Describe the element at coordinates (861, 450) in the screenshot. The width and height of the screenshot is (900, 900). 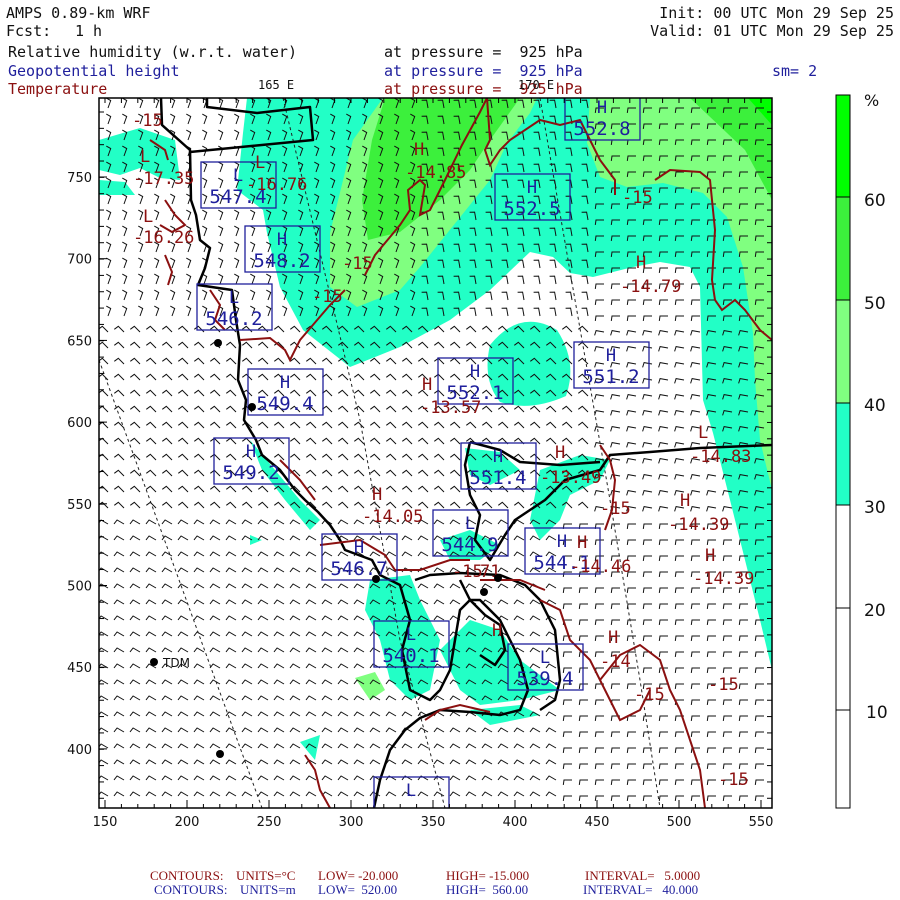
I see `colorbar: % 60 50 40 30 20 10` at that location.